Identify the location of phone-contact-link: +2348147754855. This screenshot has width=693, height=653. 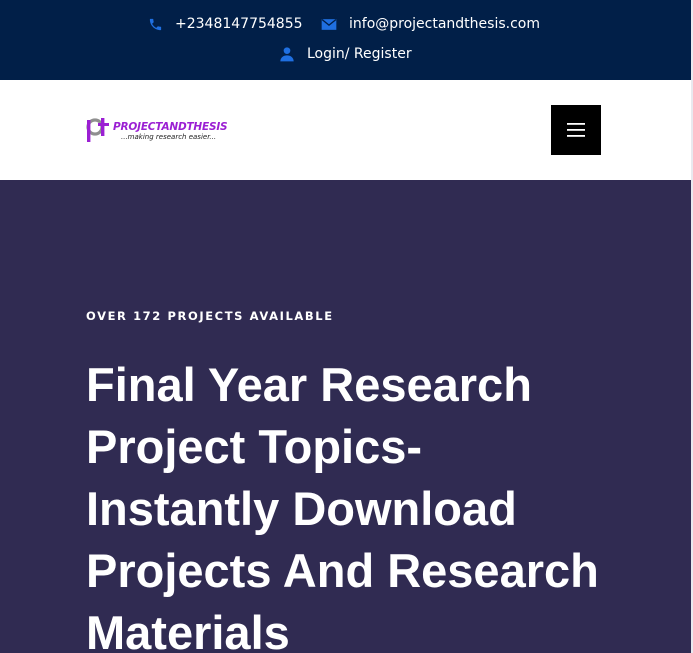
(225, 24).